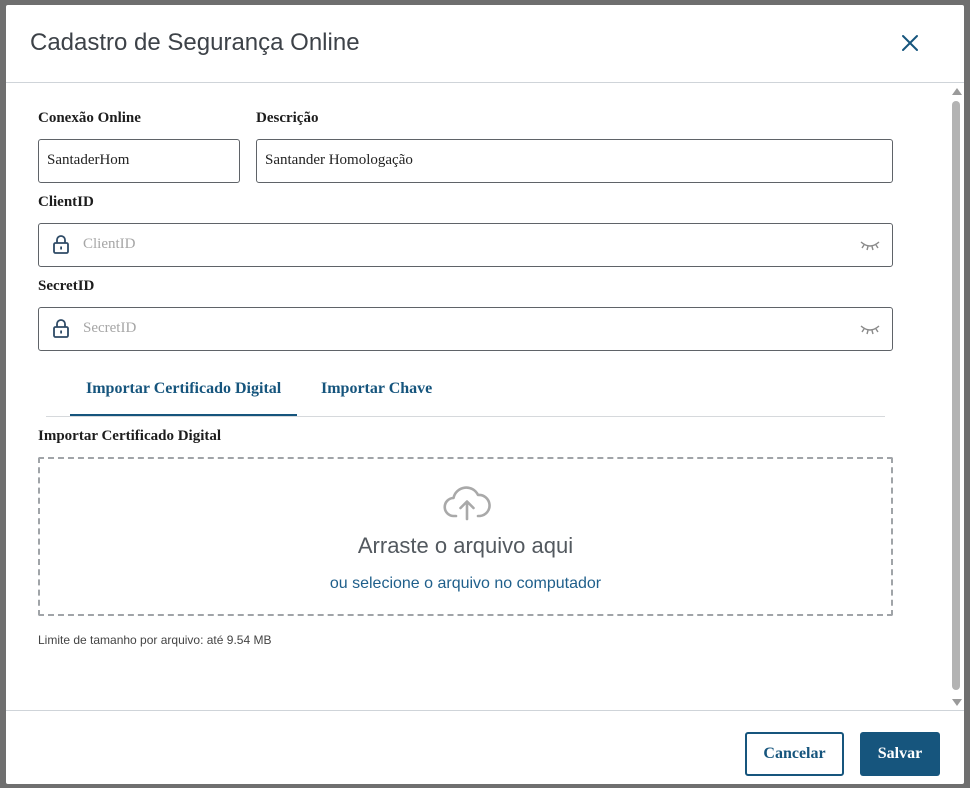 This screenshot has width=970, height=788. I want to click on tab-importar-certificado: Importar Certificado Digital, so click(183, 389).